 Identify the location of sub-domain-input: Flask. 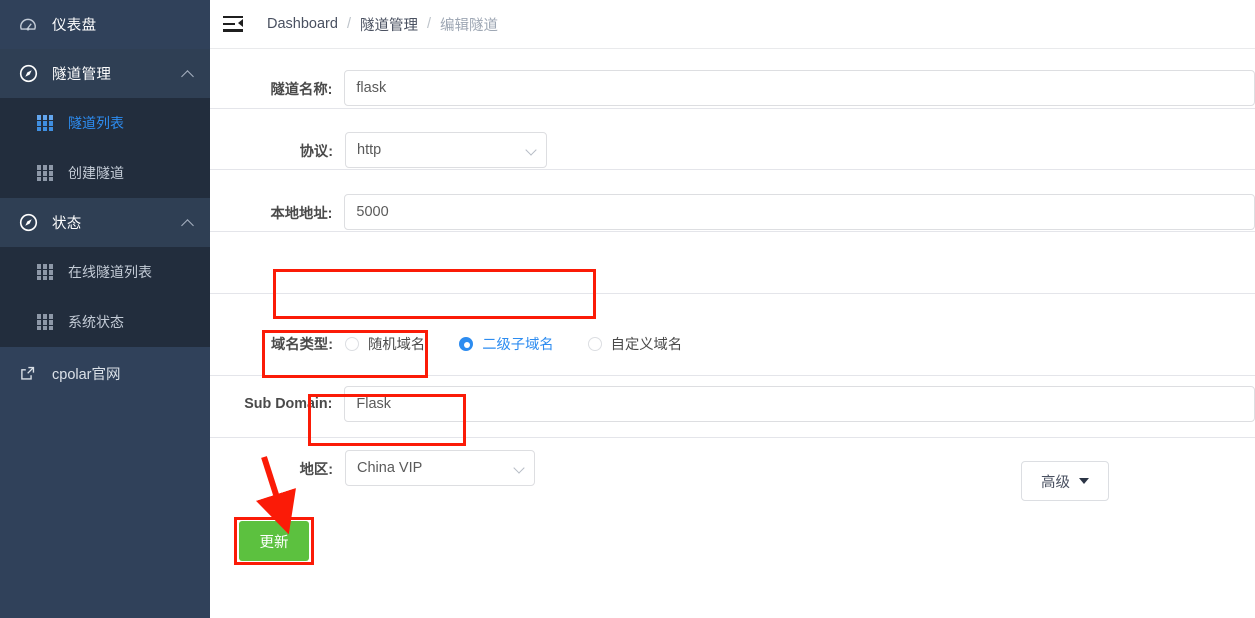
(799, 404).